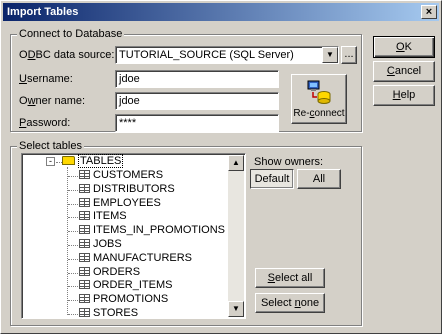 Image resolution: width=442 pixels, height=334 pixels. Describe the element at coordinates (46, 79) in the screenshot. I see `username-label: Username:` at that location.